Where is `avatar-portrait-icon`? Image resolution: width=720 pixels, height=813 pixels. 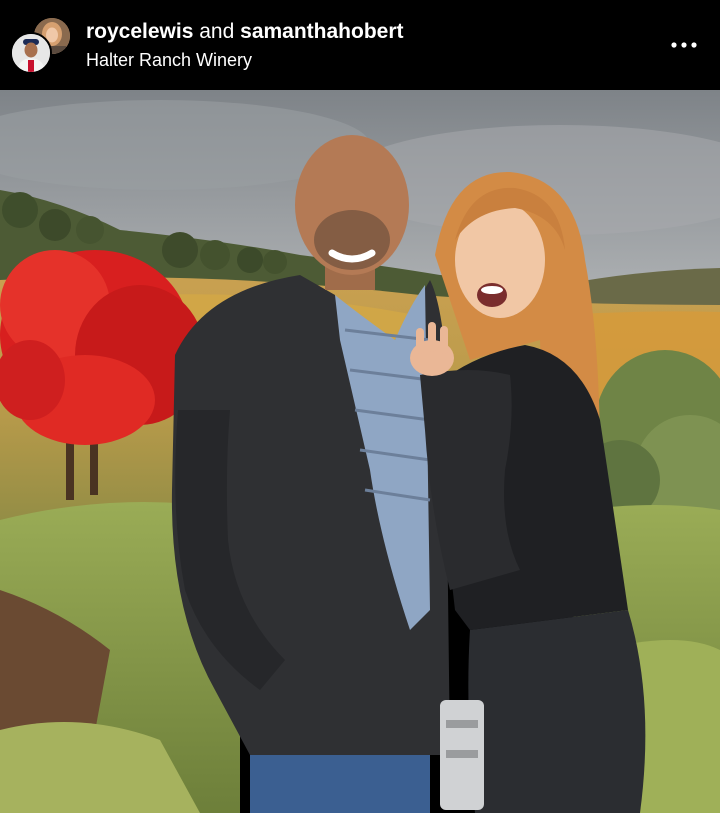
avatar-portrait-icon is located at coordinates (31, 53).